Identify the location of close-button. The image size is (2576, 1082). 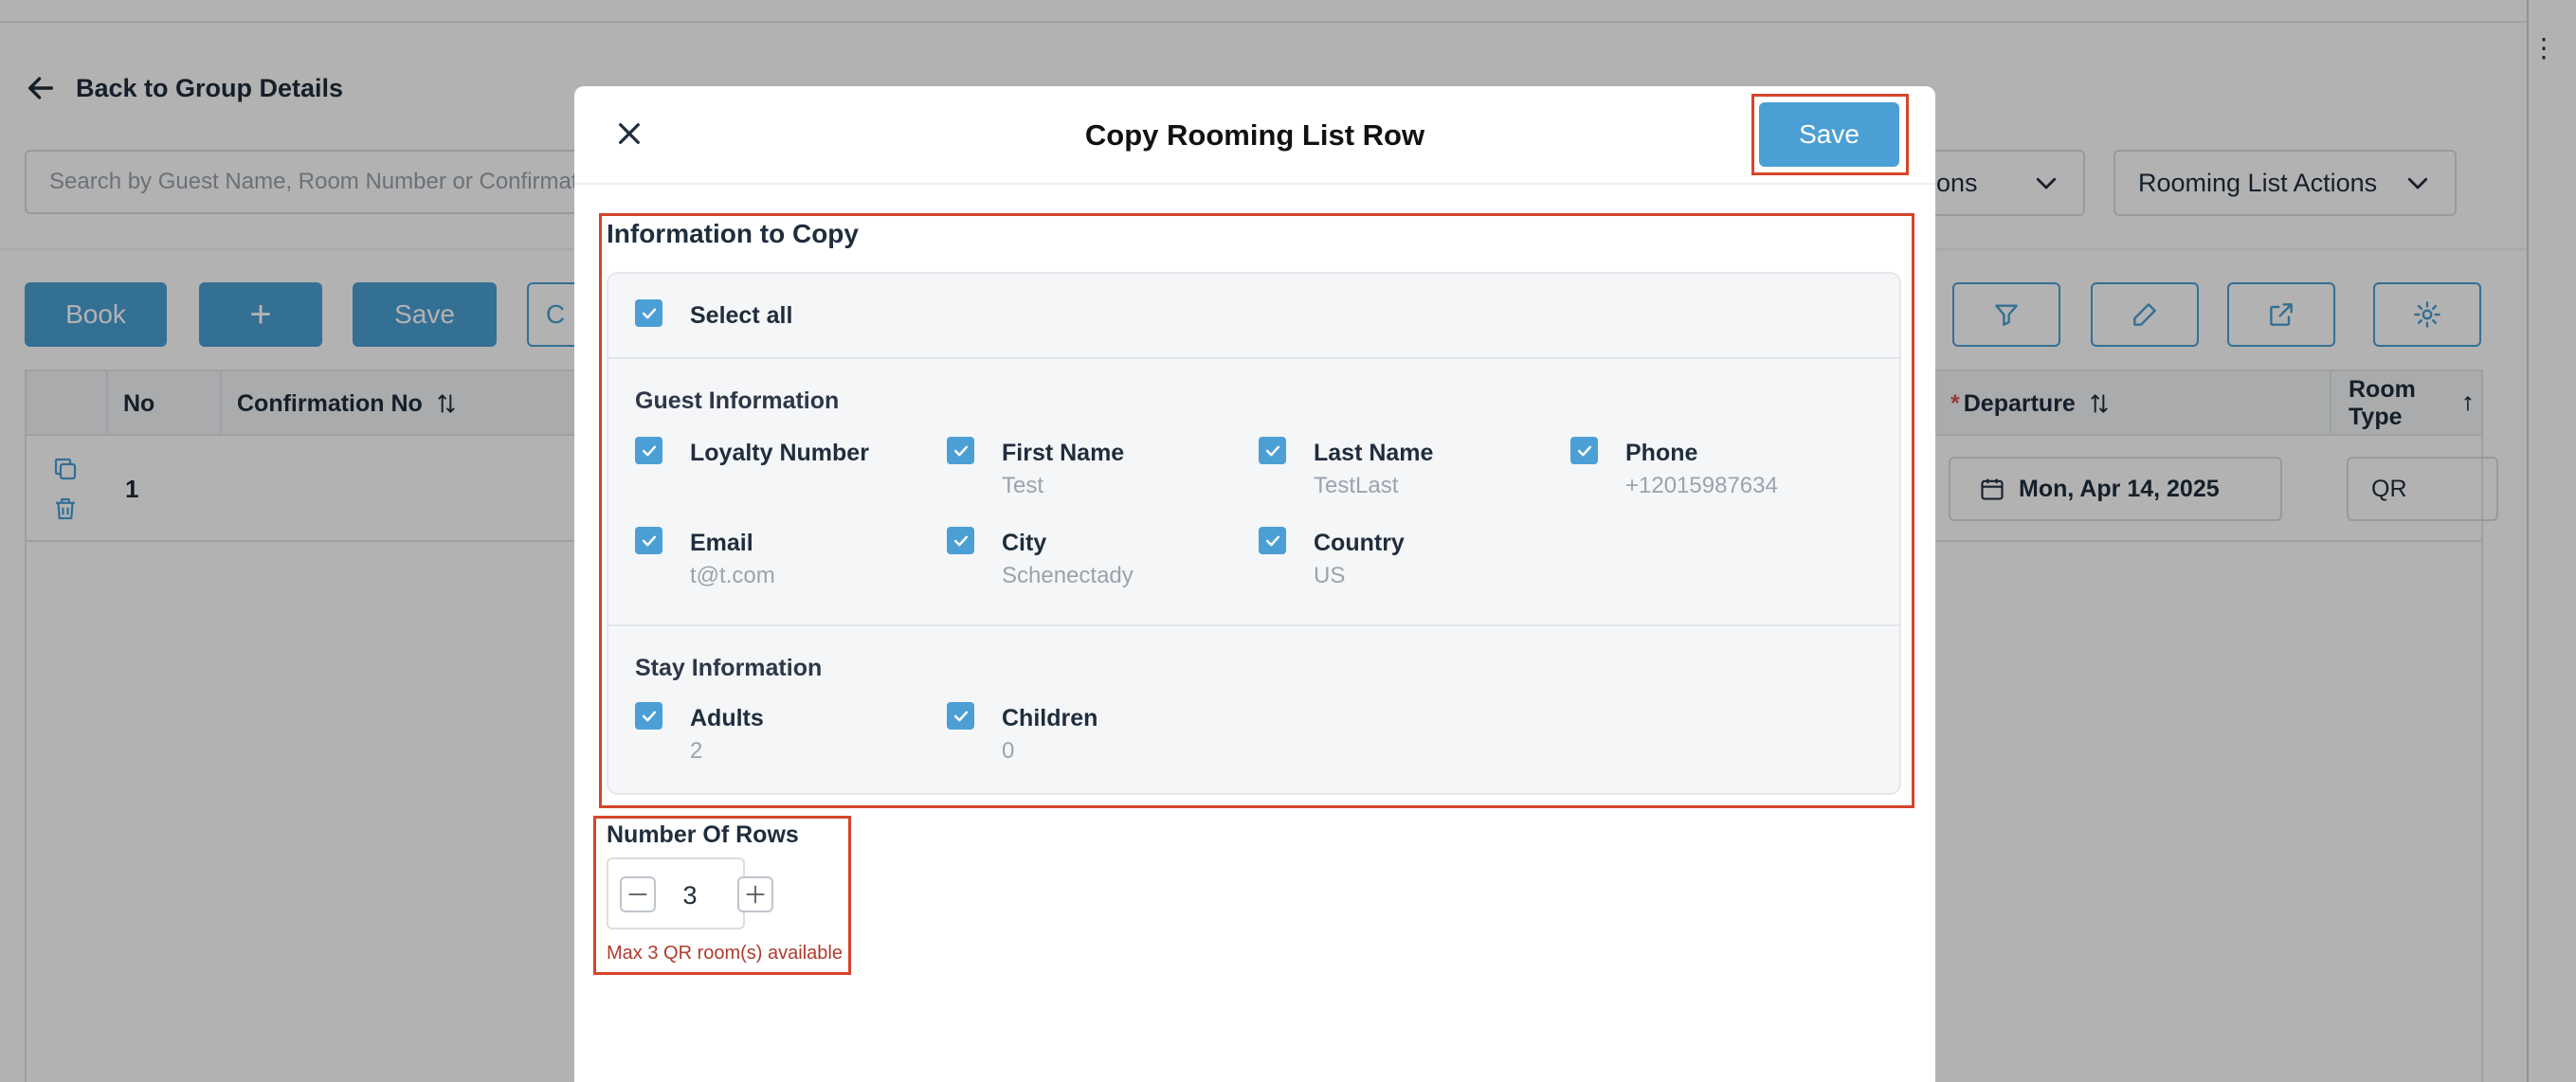
(629, 133).